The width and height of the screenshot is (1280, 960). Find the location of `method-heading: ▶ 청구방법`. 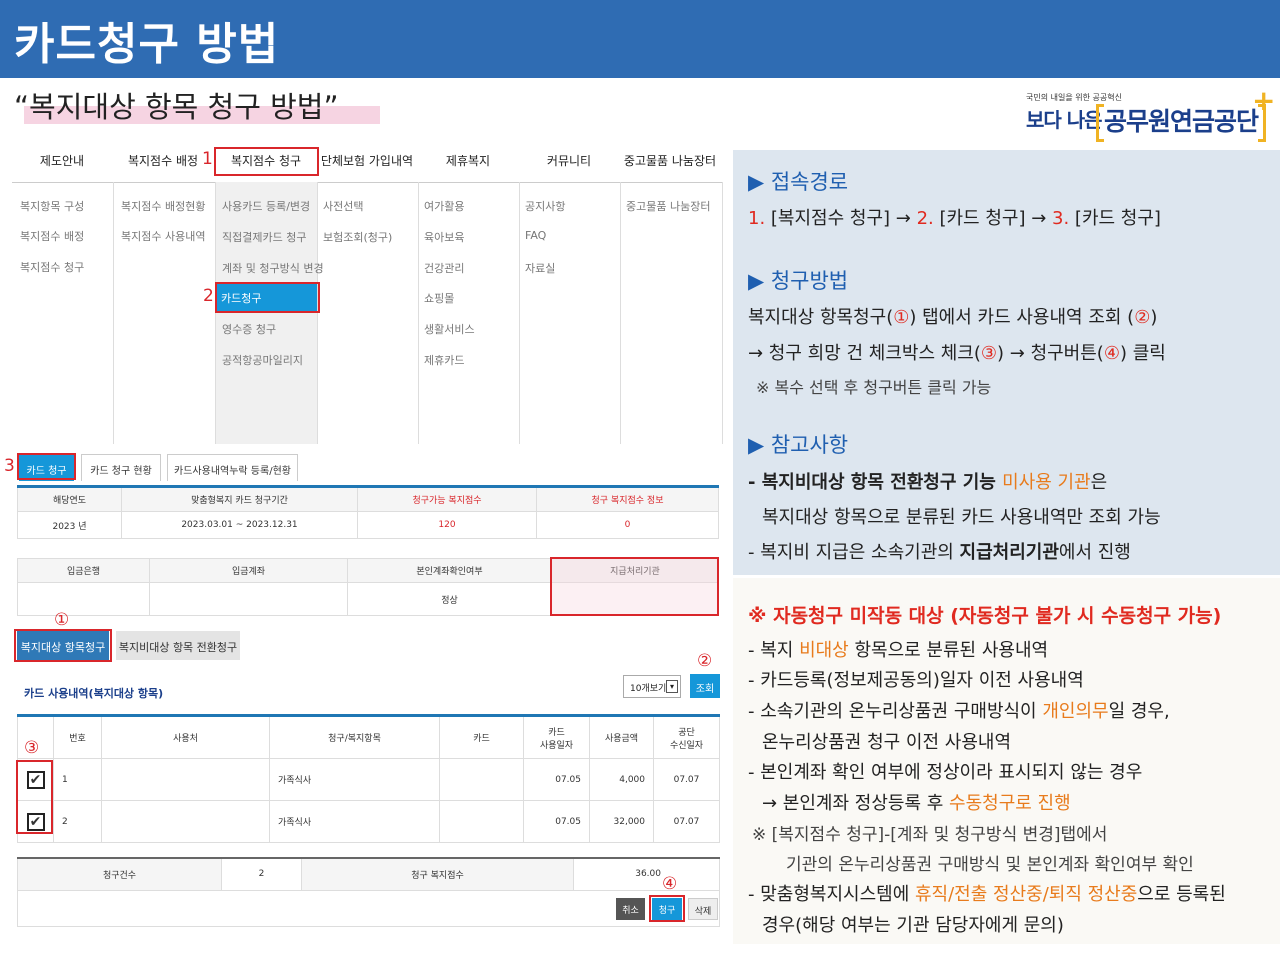

method-heading: ▶ 청구방법 is located at coordinates (798, 281).